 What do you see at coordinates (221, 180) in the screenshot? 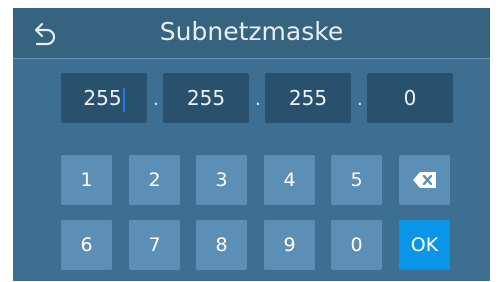
I see `key-3: 3` at bounding box center [221, 180].